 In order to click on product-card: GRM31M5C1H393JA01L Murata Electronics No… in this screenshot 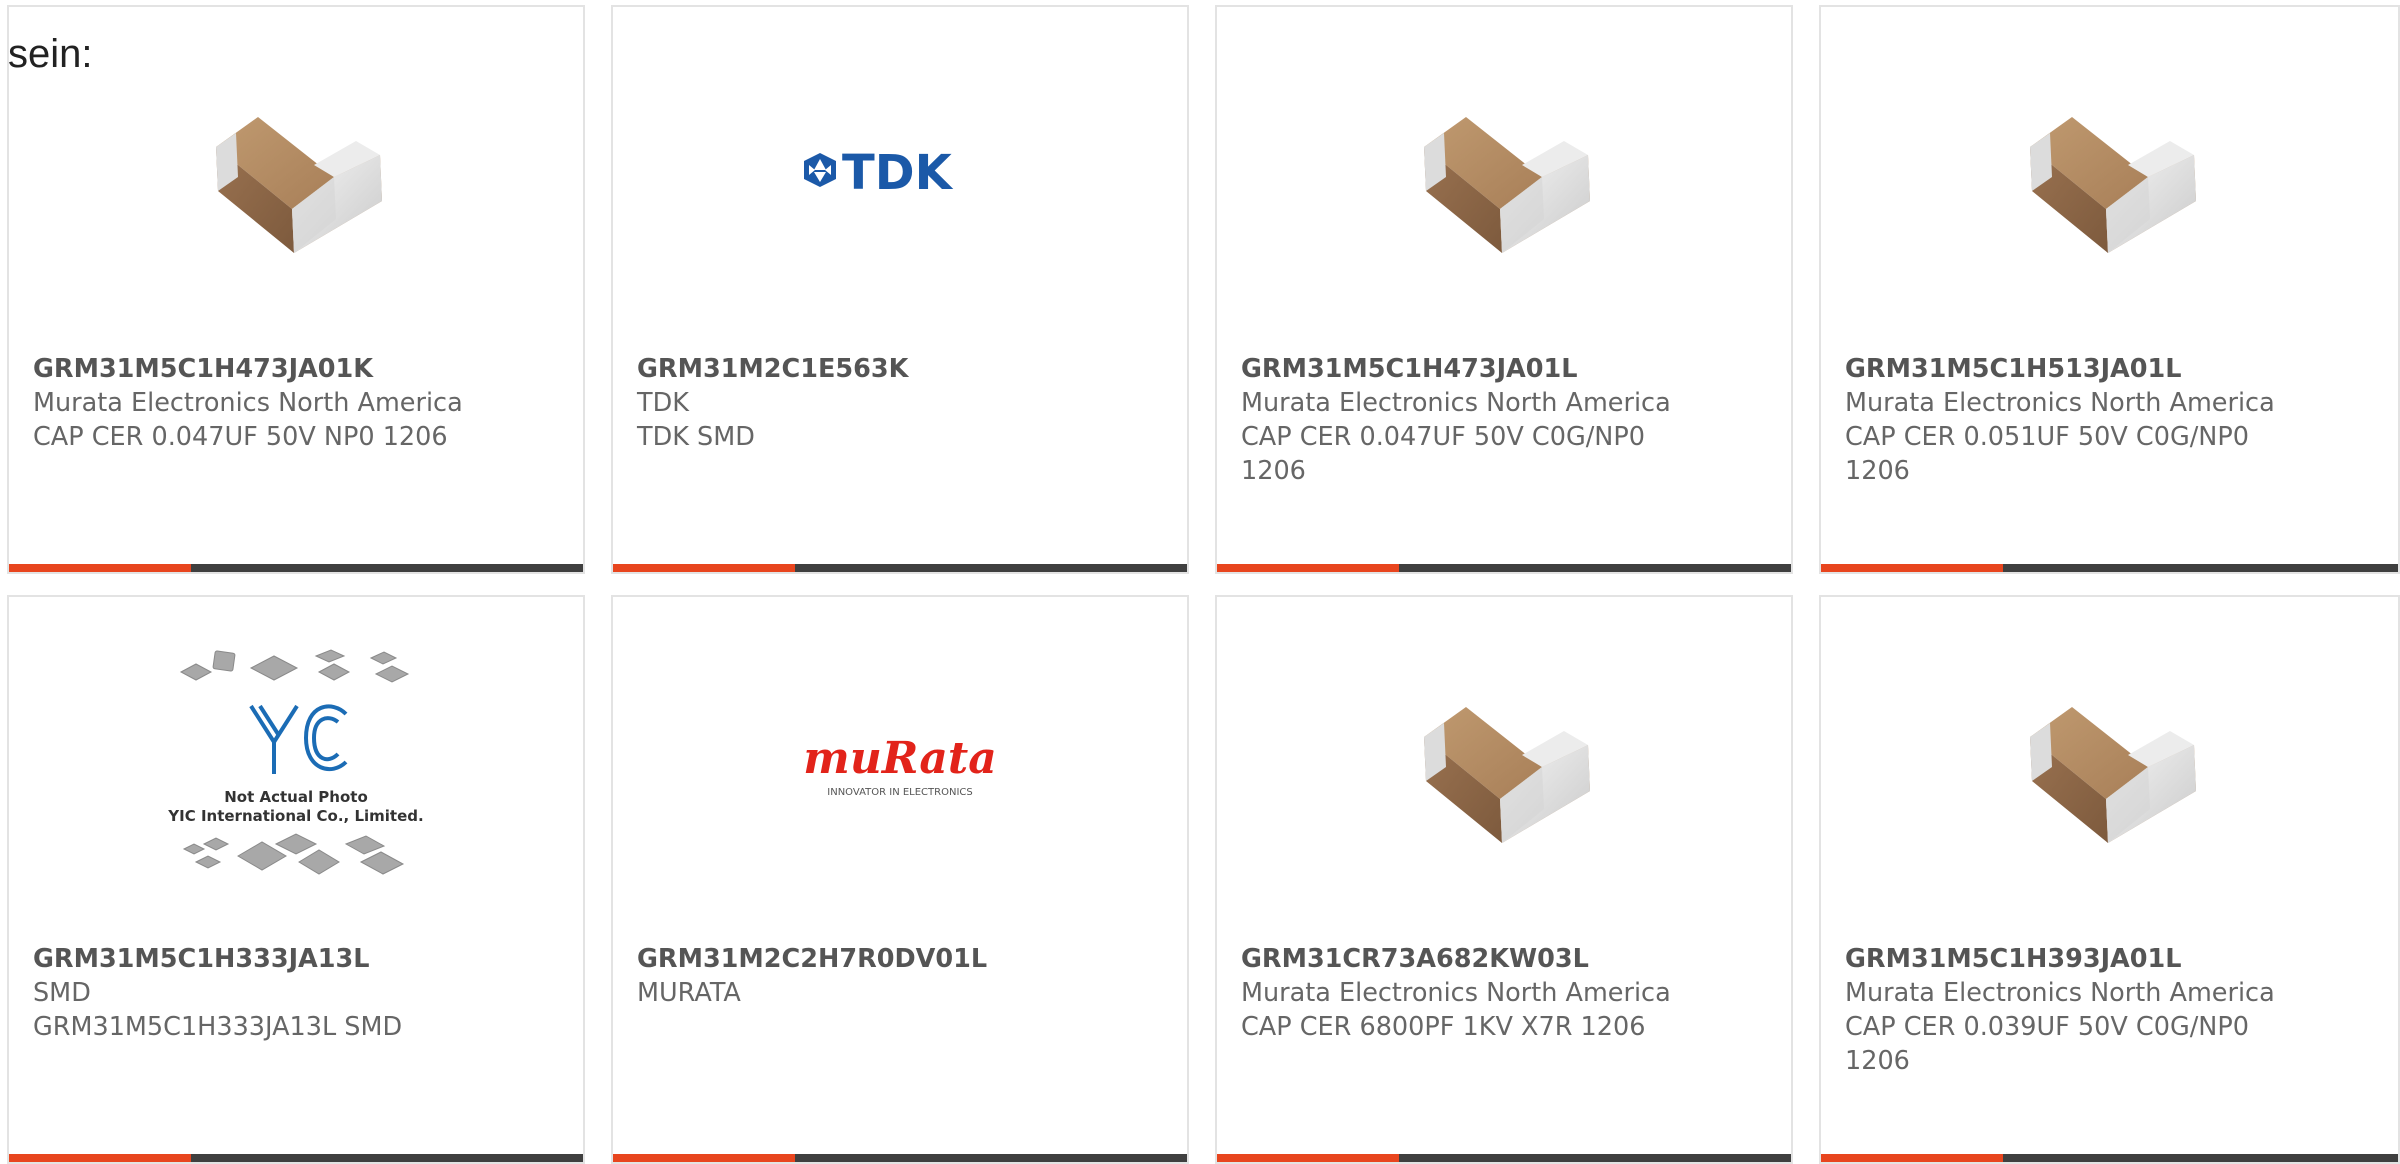, I will do `click(2109, 879)`.